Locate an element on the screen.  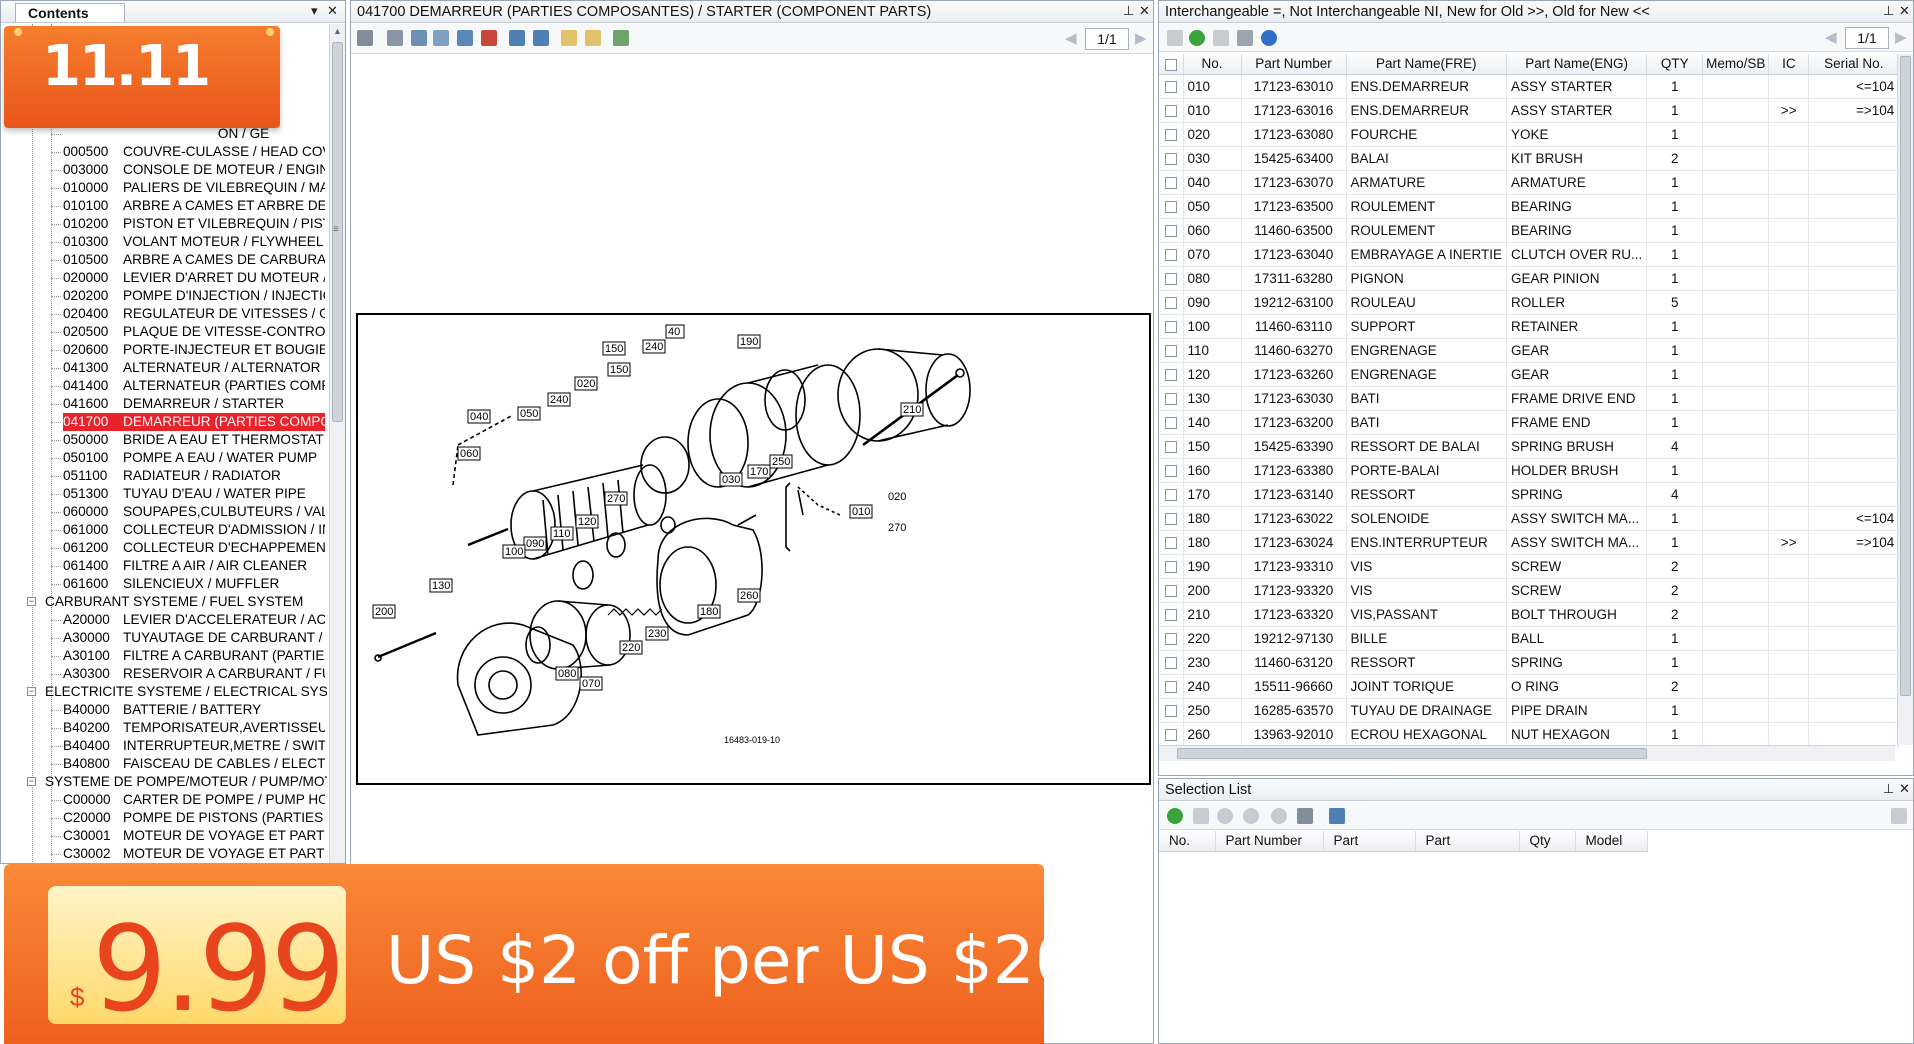
tree-item: 061600 SILENCIEUX / MUFFLER is located at coordinates (194, 584).